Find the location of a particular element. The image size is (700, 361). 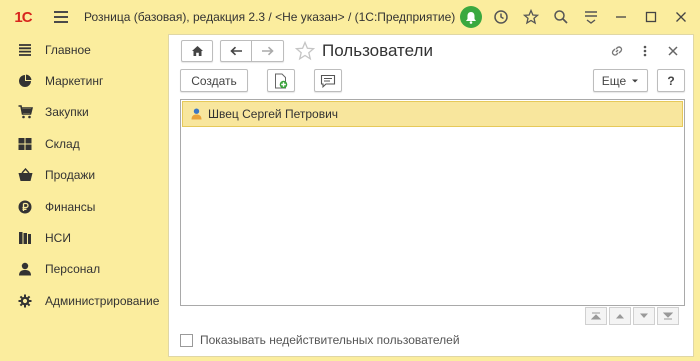

menu-lines-icon is located at coordinates (25, 50).